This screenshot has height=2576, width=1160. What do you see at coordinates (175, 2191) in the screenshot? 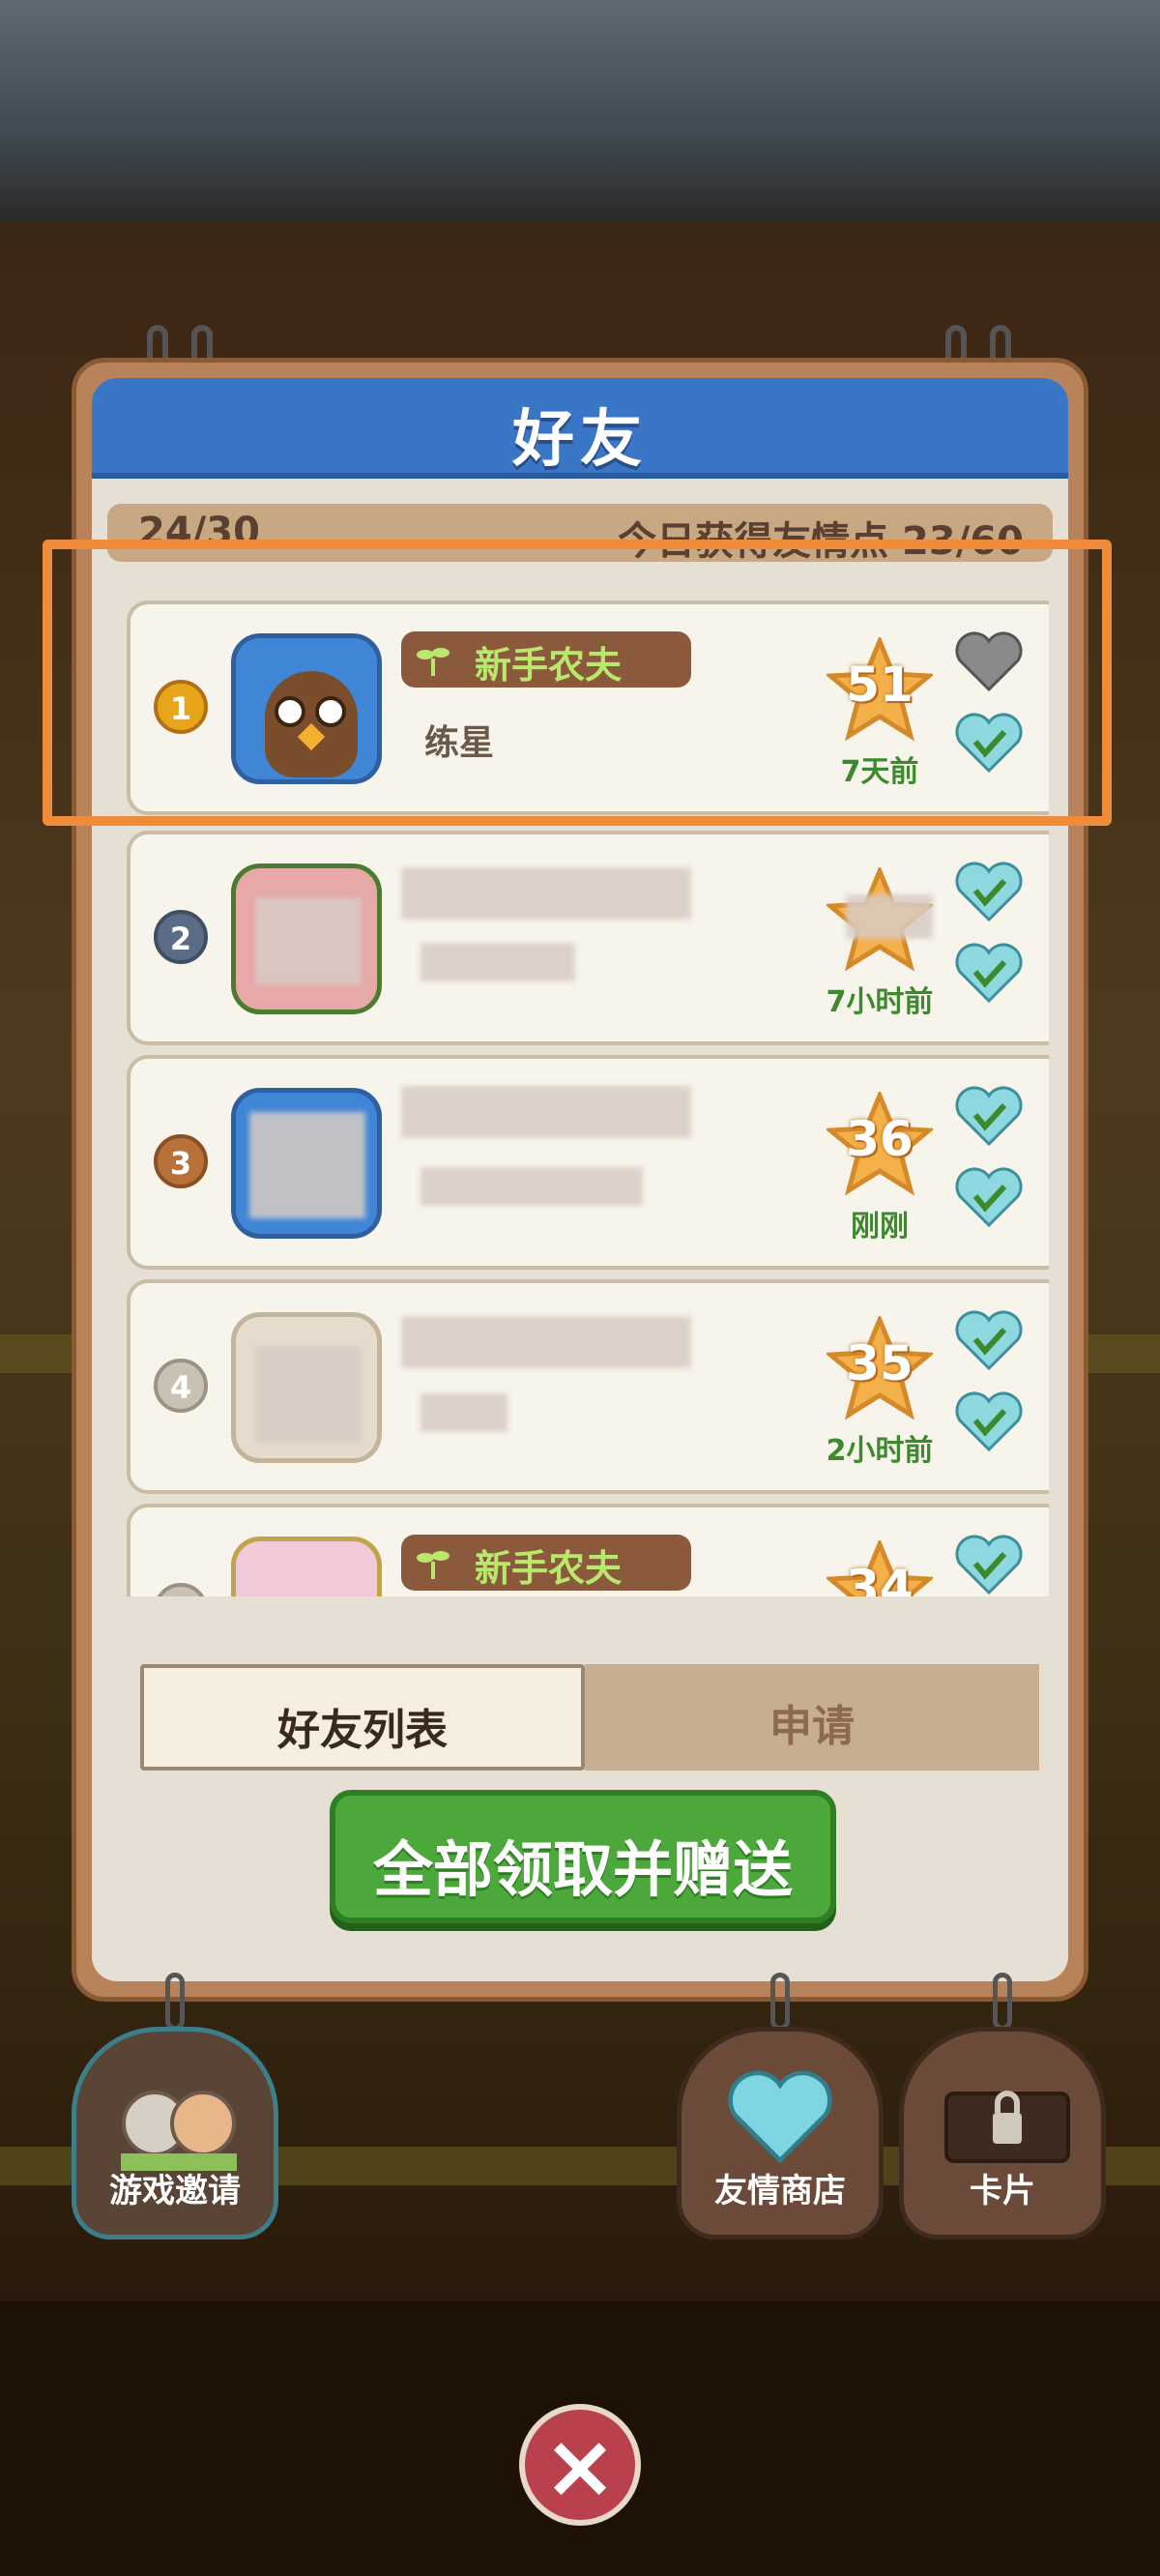
I see `game-invite-label: 游戏邀请` at bounding box center [175, 2191].